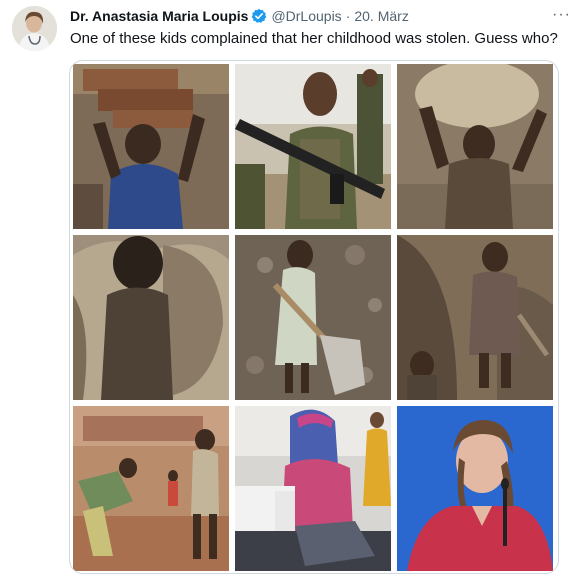 The image size is (585, 582). What do you see at coordinates (475, 146) in the screenshot?
I see `photo-child-carrying-load-on-head` at bounding box center [475, 146].